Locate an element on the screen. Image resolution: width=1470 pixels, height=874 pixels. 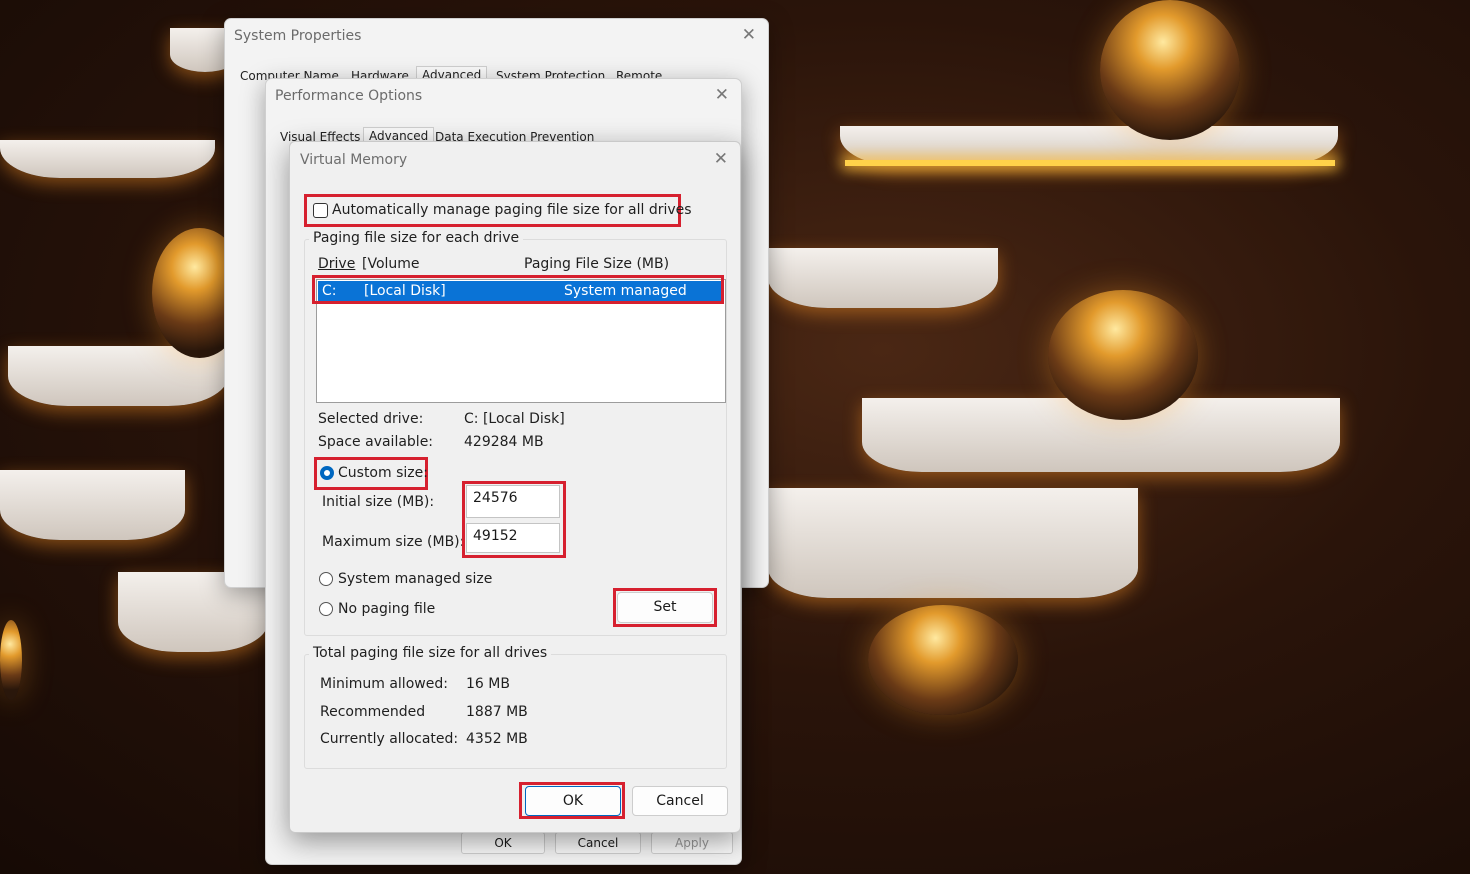
ok-button: OK is located at coordinates (503, 843).